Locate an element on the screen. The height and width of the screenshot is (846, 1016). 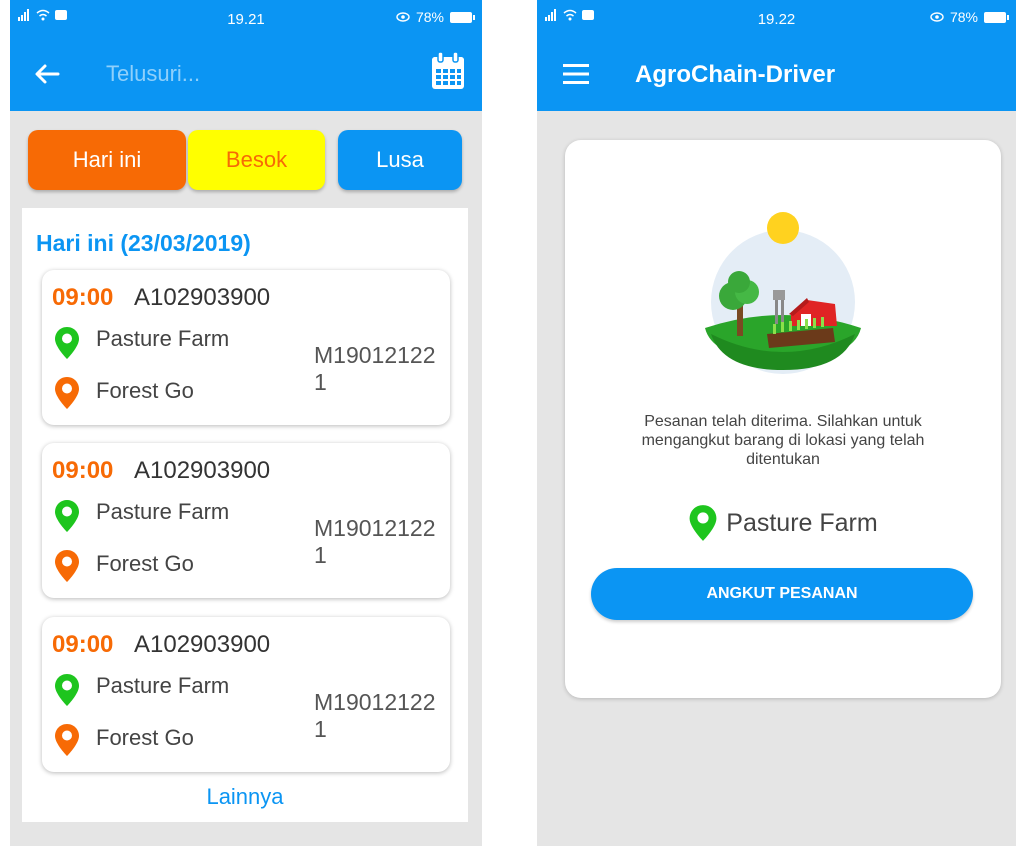
hamburger-menu-icon is located at coordinates (576, 74).